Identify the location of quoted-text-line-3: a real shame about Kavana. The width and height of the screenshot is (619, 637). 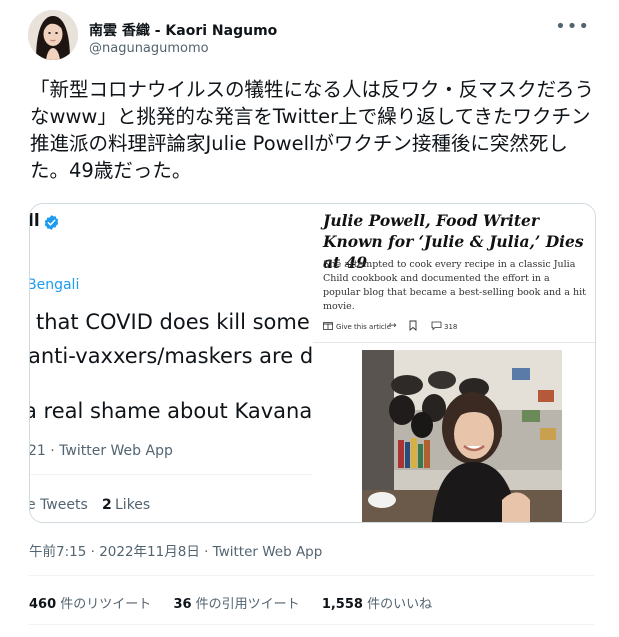
(171, 411).